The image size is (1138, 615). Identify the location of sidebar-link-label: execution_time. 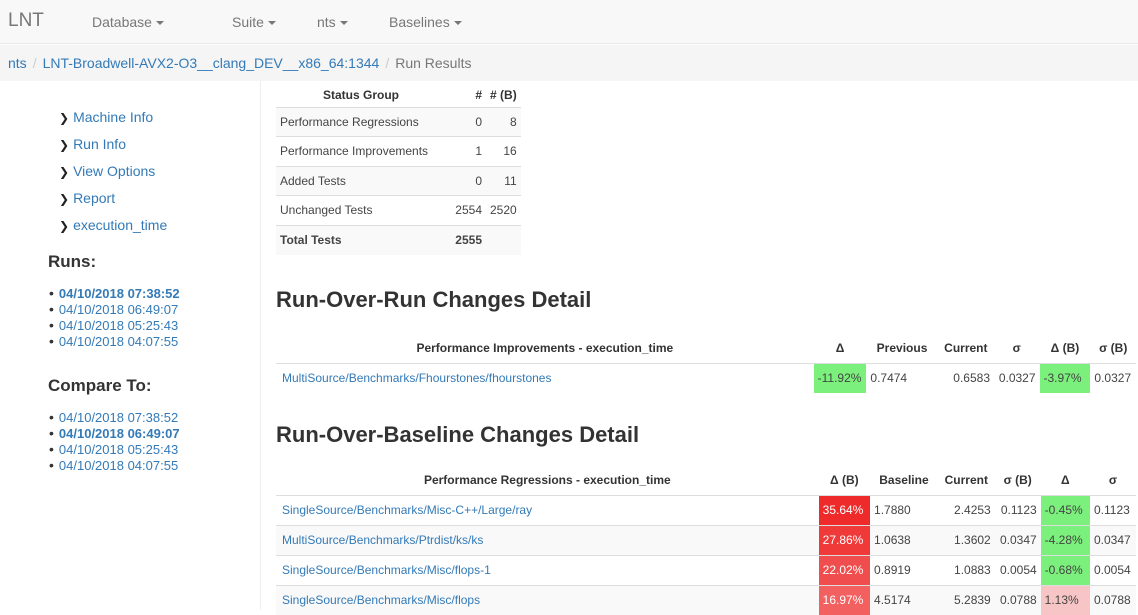
(120, 225).